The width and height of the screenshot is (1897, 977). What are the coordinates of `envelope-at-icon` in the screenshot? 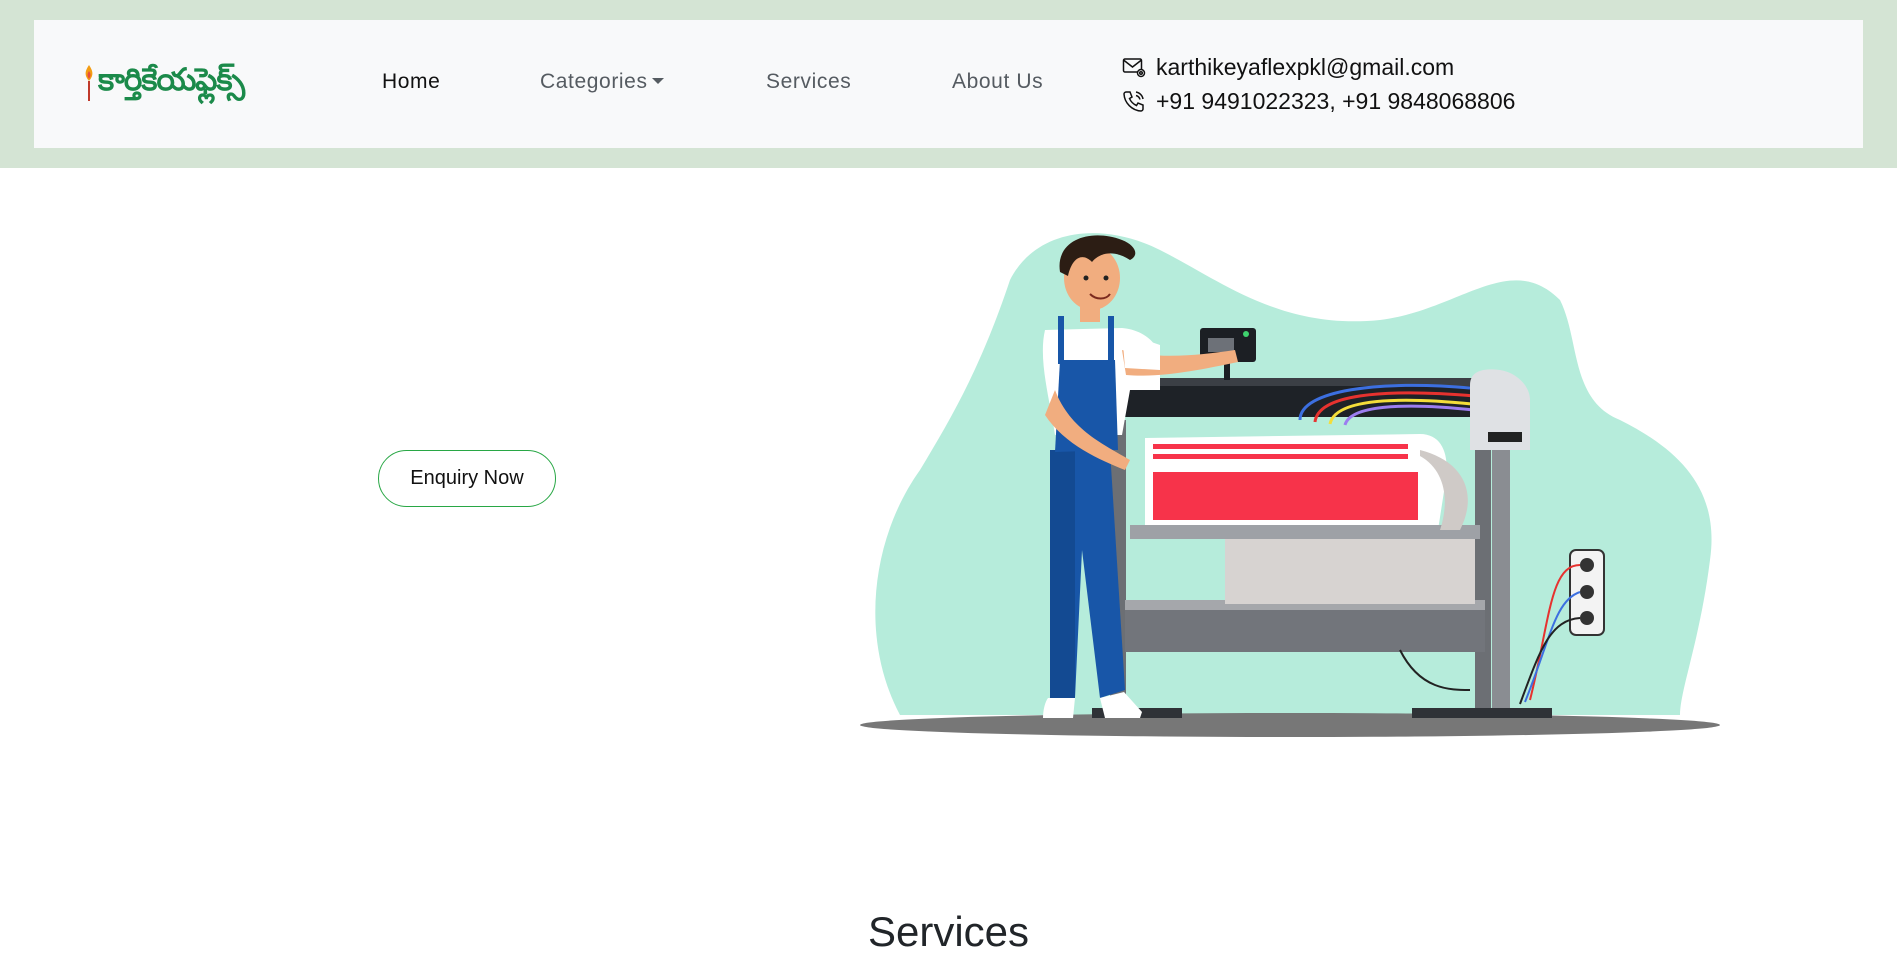 It's located at (1134, 68).